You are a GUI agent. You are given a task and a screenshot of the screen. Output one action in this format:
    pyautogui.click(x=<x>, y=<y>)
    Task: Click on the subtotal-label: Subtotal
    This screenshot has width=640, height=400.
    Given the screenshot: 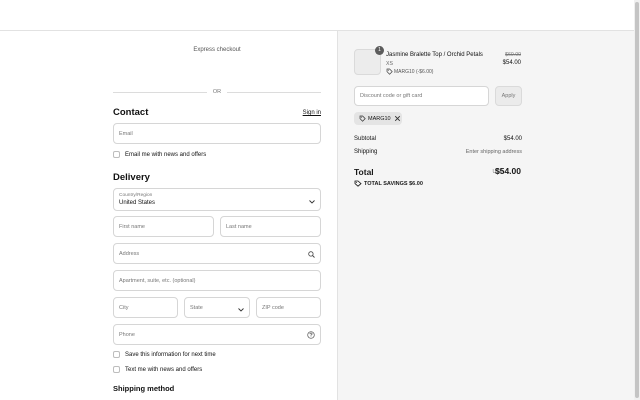 What is the action you would take?
    pyautogui.click(x=365, y=139)
    